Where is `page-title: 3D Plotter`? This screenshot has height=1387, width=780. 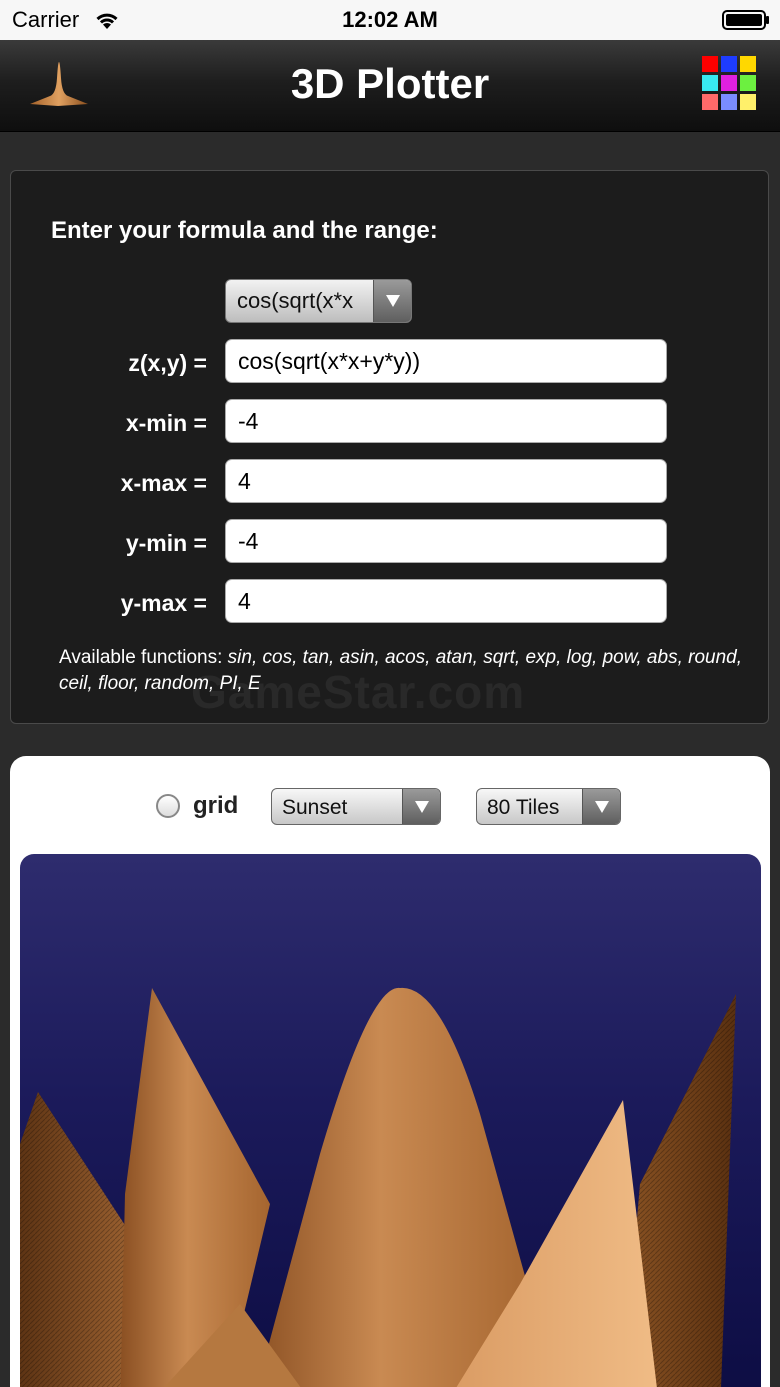 page-title: 3D Plotter is located at coordinates (390, 83).